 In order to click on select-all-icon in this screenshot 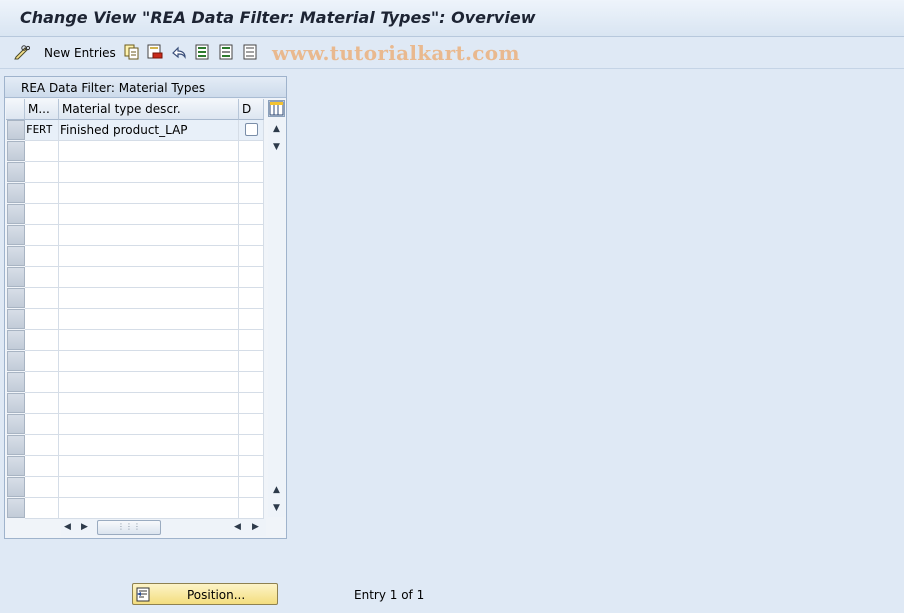, I will do `click(203, 52)`.